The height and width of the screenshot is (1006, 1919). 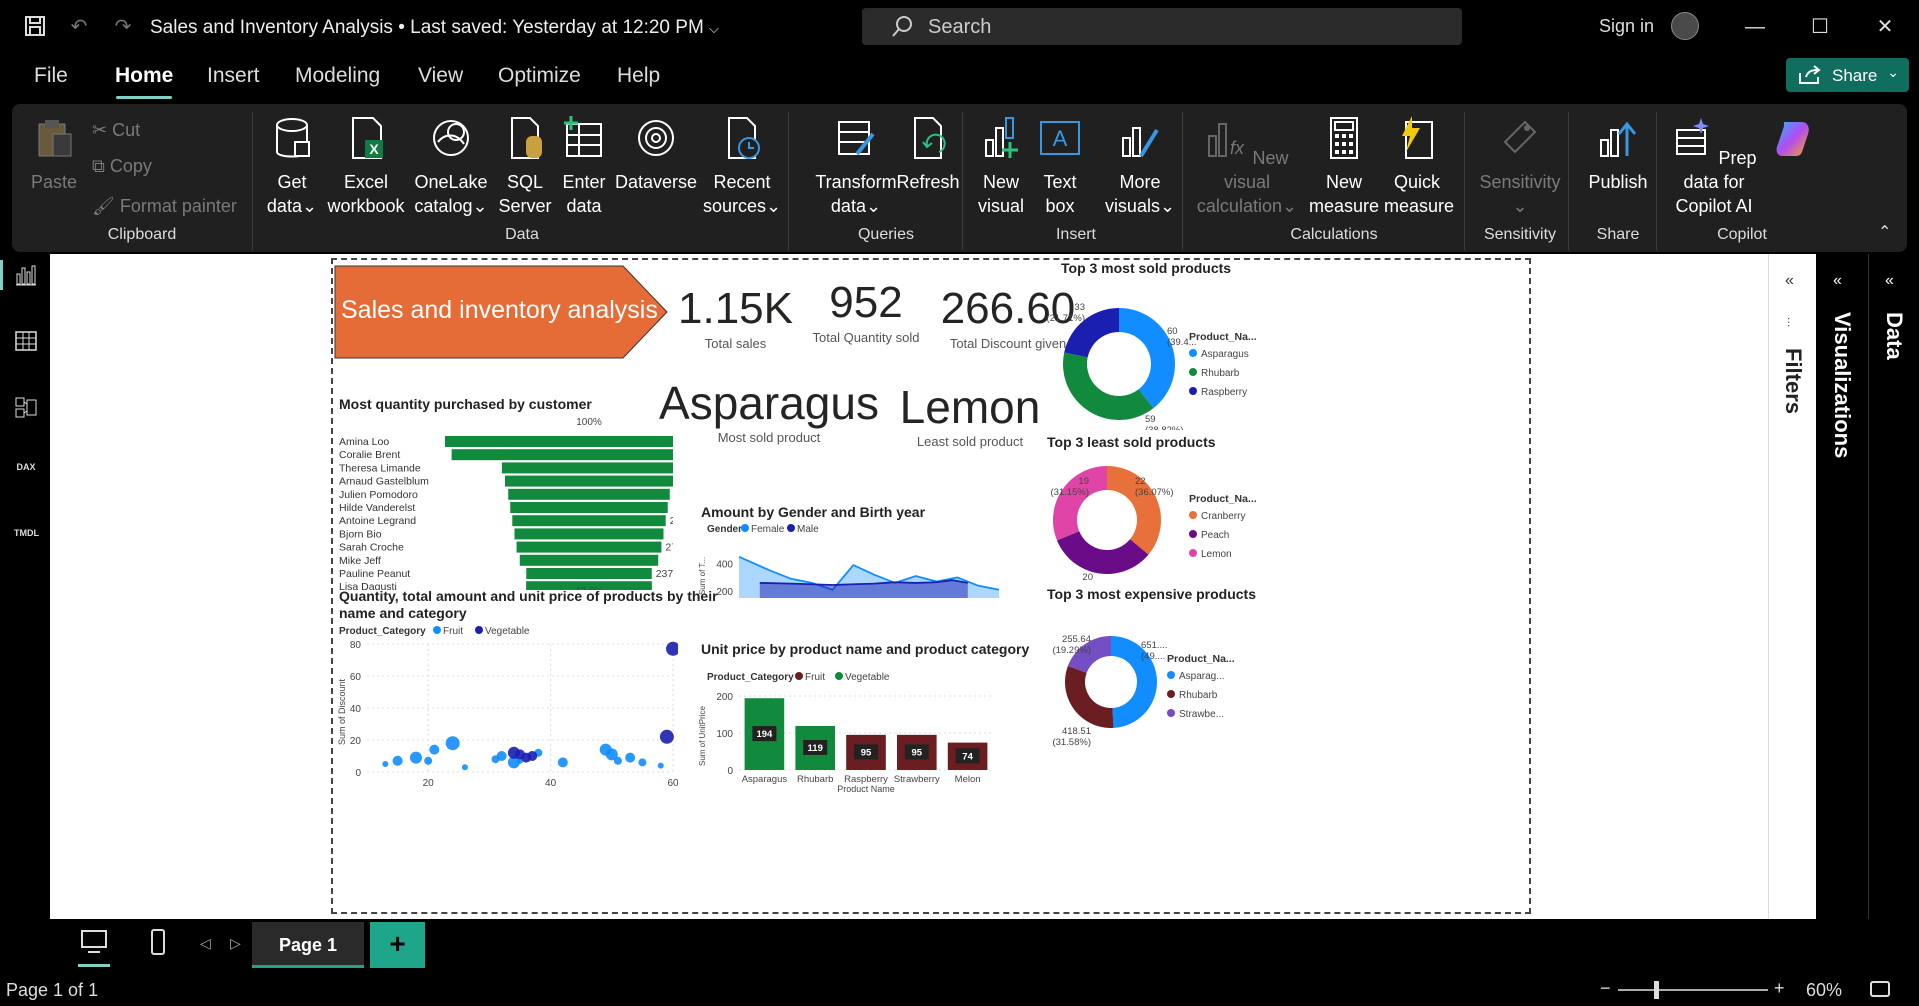 What do you see at coordinates (26, 474) in the screenshot?
I see `dax-query-view-icon: DAX` at bounding box center [26, 474].